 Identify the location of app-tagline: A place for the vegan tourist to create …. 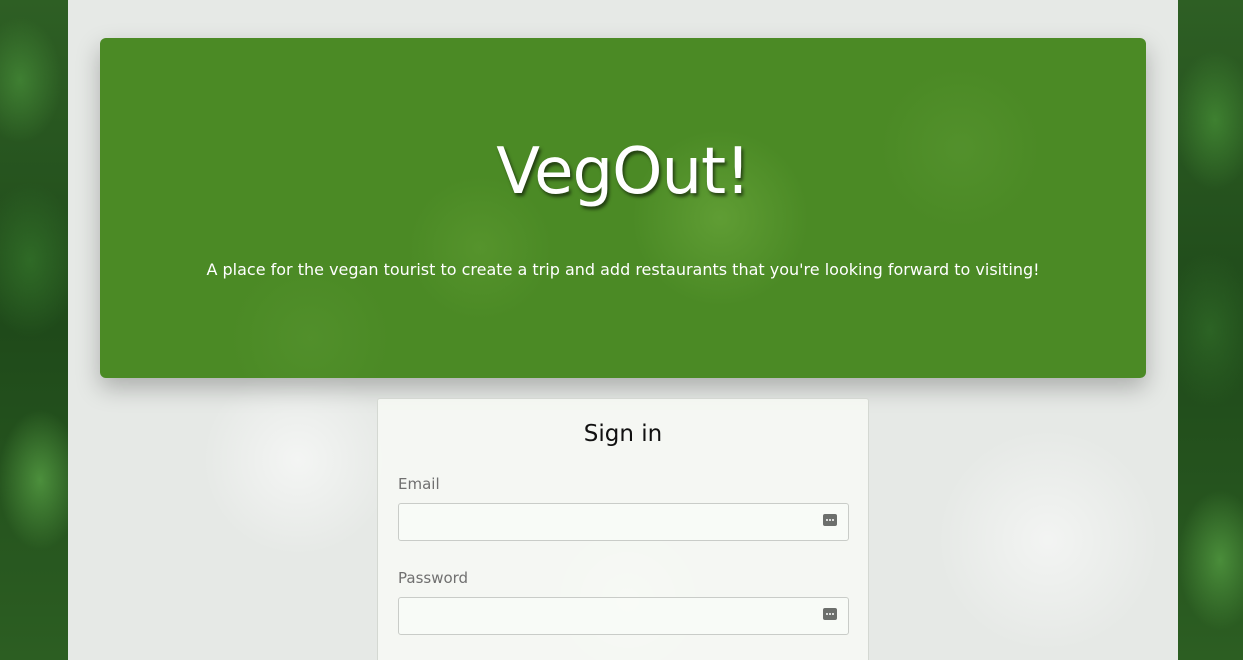
(623, 269).